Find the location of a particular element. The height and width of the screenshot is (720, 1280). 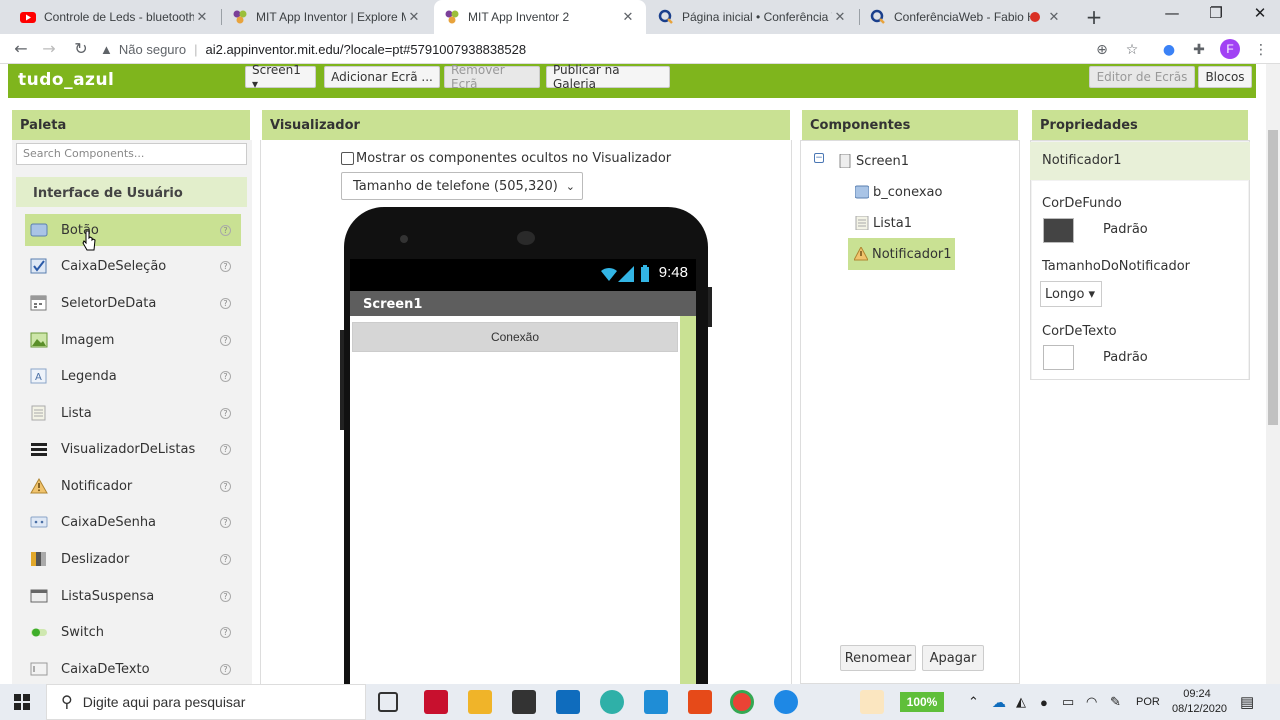

reload-icon: ↻ is located at coordinates (81, 49).